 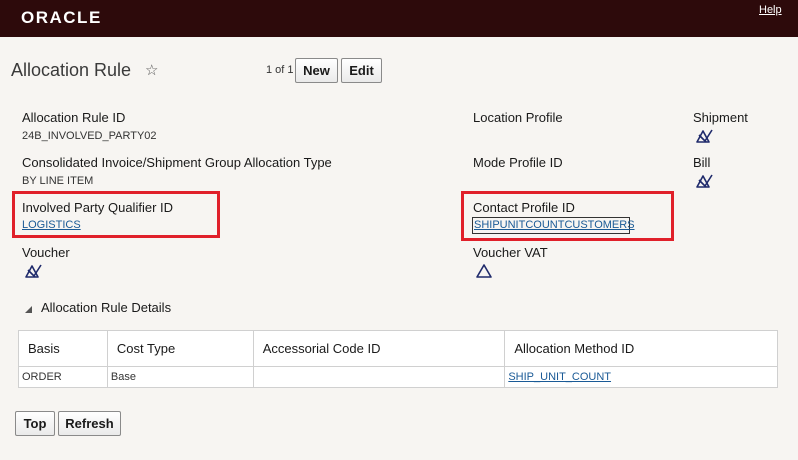 What do you see at coordinates (61, 17) in the screenshot?
I see `oracle-logo: ORACLE` at bounding box center [61, 17].